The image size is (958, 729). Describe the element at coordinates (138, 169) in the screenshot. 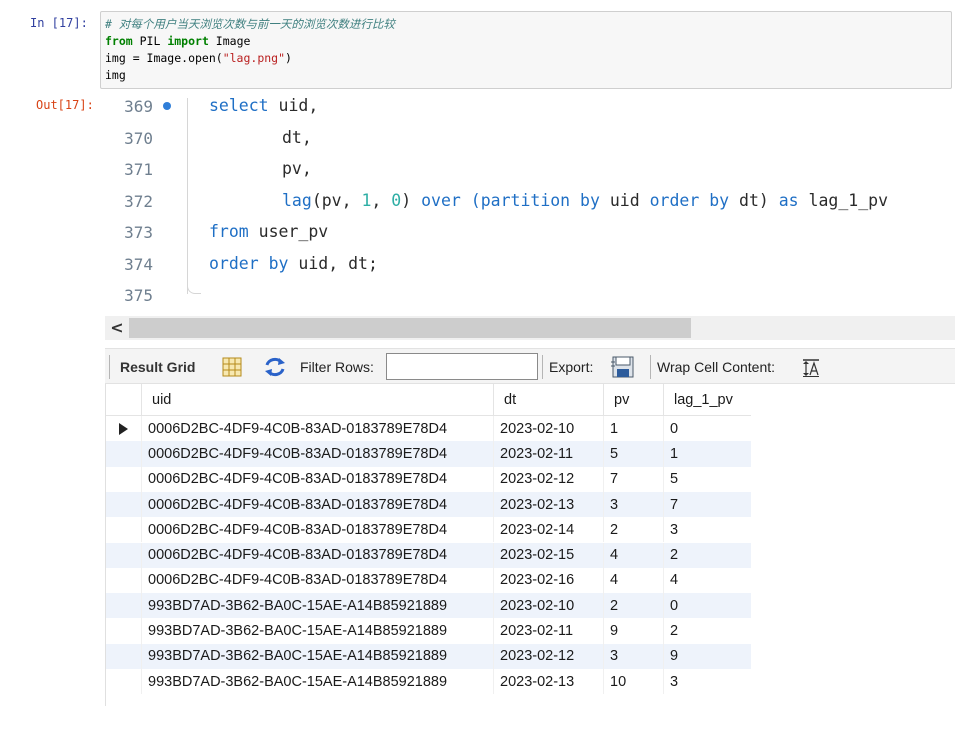

I see `line-number: 371` at that location.